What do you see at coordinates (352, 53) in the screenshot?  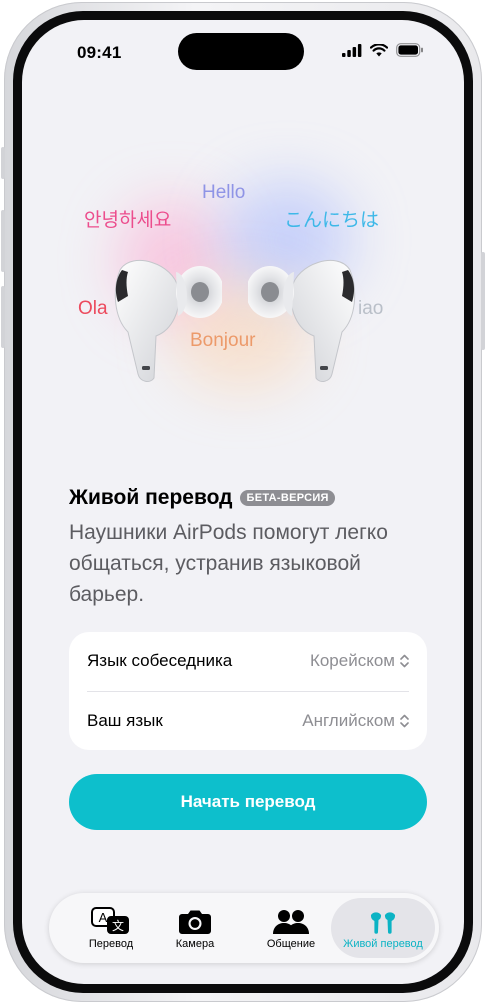 I see `signal-icon` at bounding box center [352, 53].